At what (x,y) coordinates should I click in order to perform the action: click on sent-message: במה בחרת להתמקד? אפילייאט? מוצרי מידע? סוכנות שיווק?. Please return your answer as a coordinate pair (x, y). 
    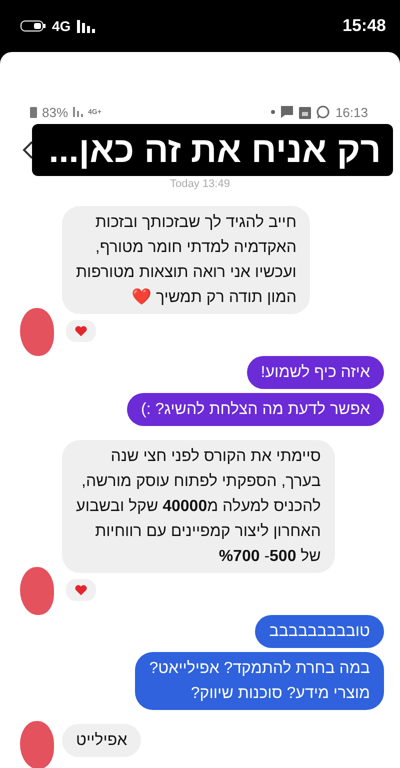
    Looking at the image, I should click on (259, 681).